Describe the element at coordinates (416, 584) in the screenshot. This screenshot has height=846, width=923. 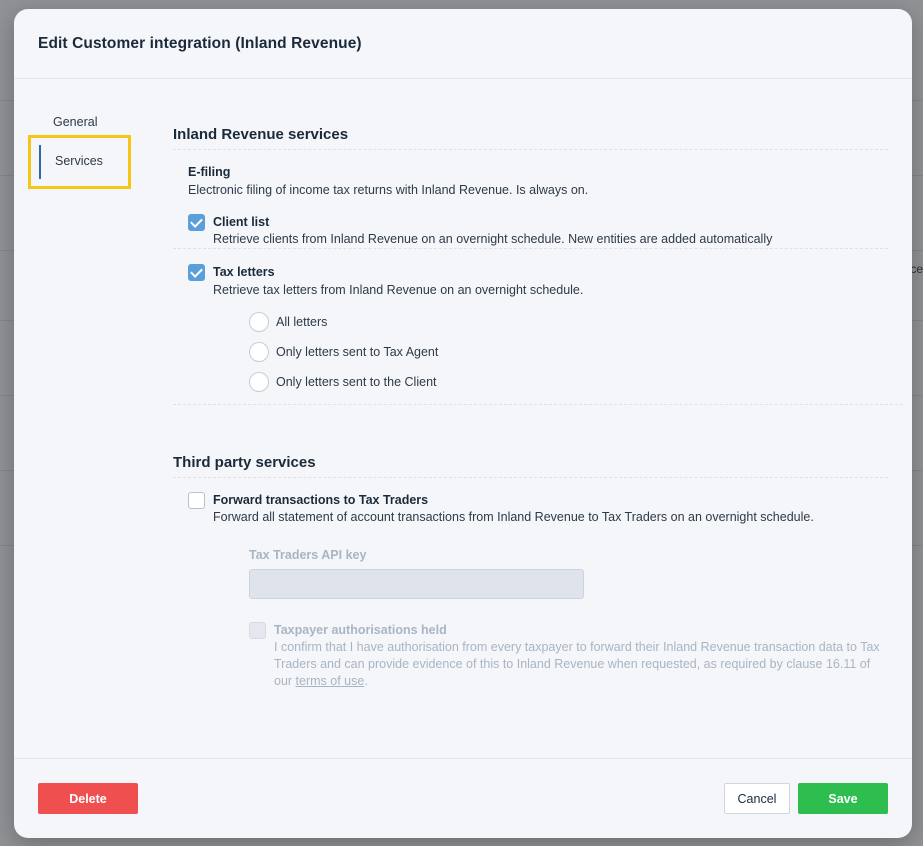
I see `api-key-input` at that location.